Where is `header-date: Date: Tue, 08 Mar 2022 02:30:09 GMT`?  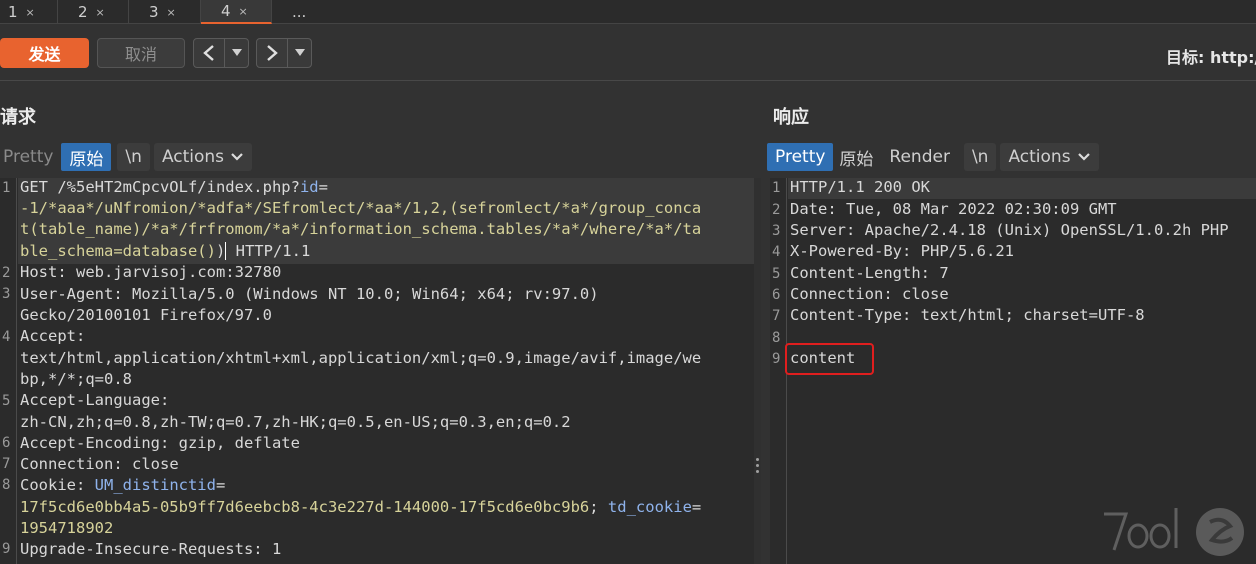
header-date: Date: Tue, 08 Mar 2022 02:30:09 GMT is located at coordinates (953, 209).